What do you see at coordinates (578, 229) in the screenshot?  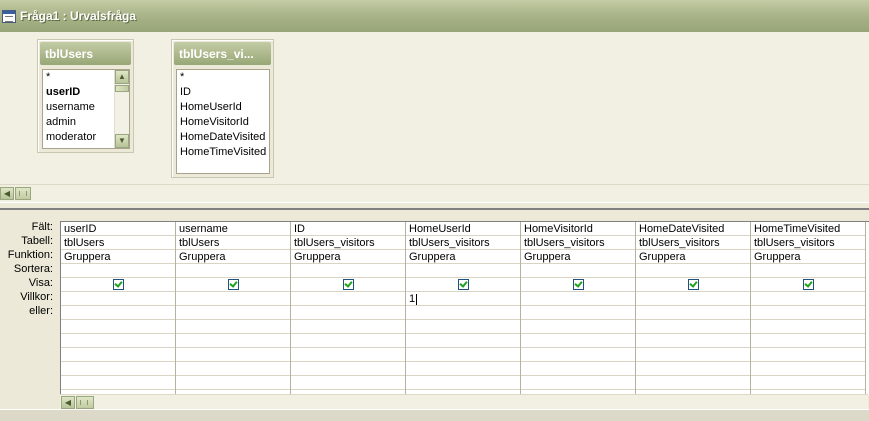 I see `field-cell: HomeVisitorId` at bounding box center [578, 229].